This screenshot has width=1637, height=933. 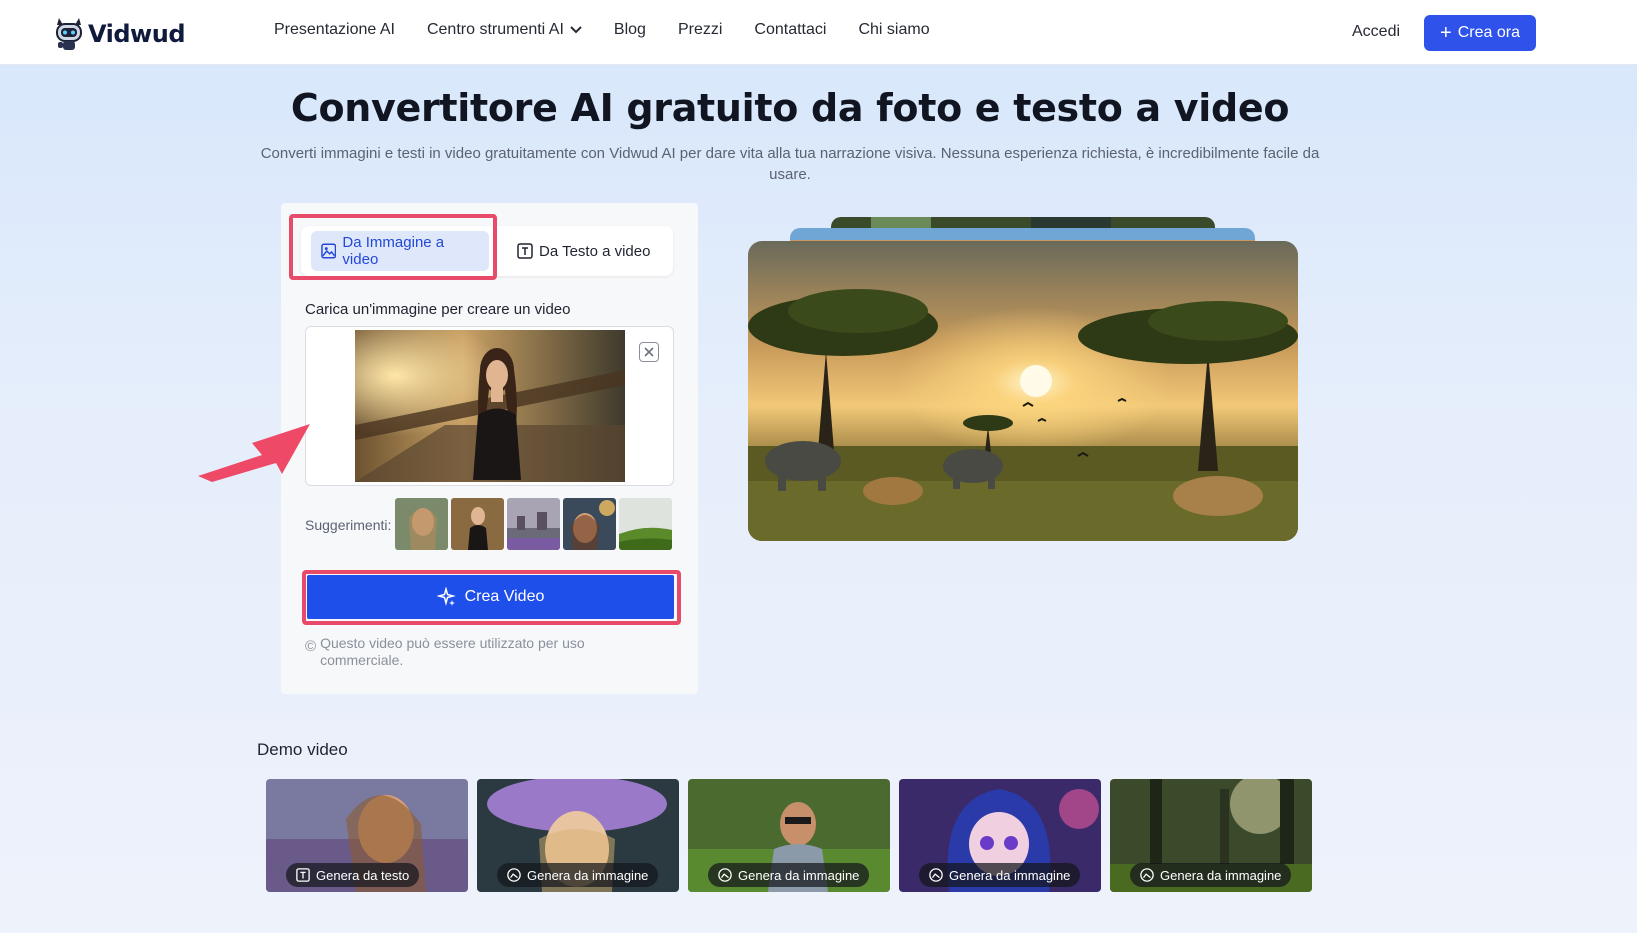 I want to click on nav-label: Contattaci, so click(x=790, y=29).